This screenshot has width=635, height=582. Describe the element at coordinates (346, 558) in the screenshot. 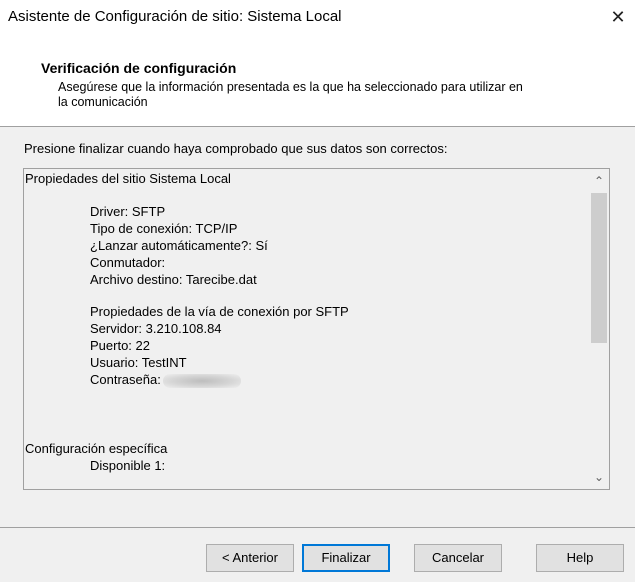

I see `finish-button: Finalizar` at that location.